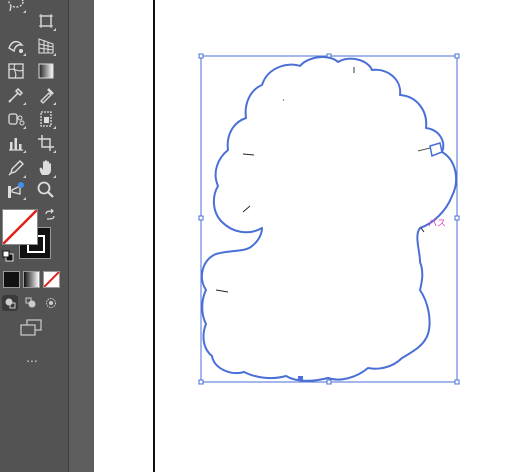 The height and width of the screenshot is (472, 507). What do you see at coordinates (201, 218) in the screenshot?
I see `handle-middle-left` at bounding box center [201, 218].